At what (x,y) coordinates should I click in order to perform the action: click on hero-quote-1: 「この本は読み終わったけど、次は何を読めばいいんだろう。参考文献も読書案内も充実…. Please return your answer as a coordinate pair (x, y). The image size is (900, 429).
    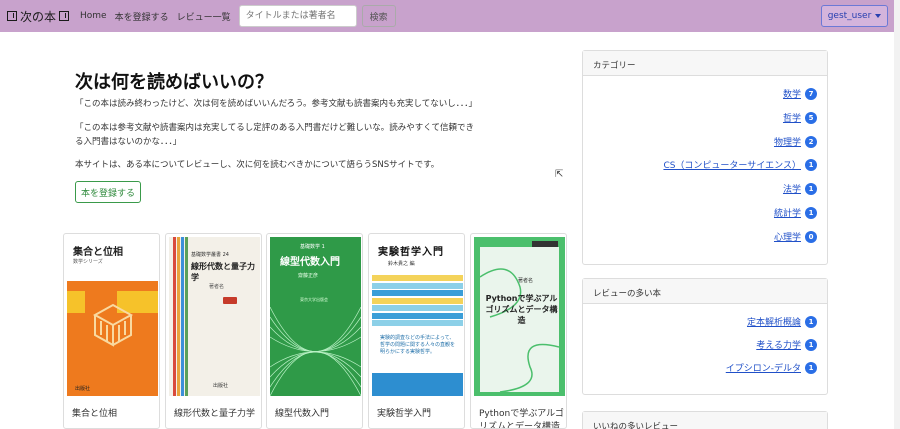
    Looking at the image, I should click on (276, 104).